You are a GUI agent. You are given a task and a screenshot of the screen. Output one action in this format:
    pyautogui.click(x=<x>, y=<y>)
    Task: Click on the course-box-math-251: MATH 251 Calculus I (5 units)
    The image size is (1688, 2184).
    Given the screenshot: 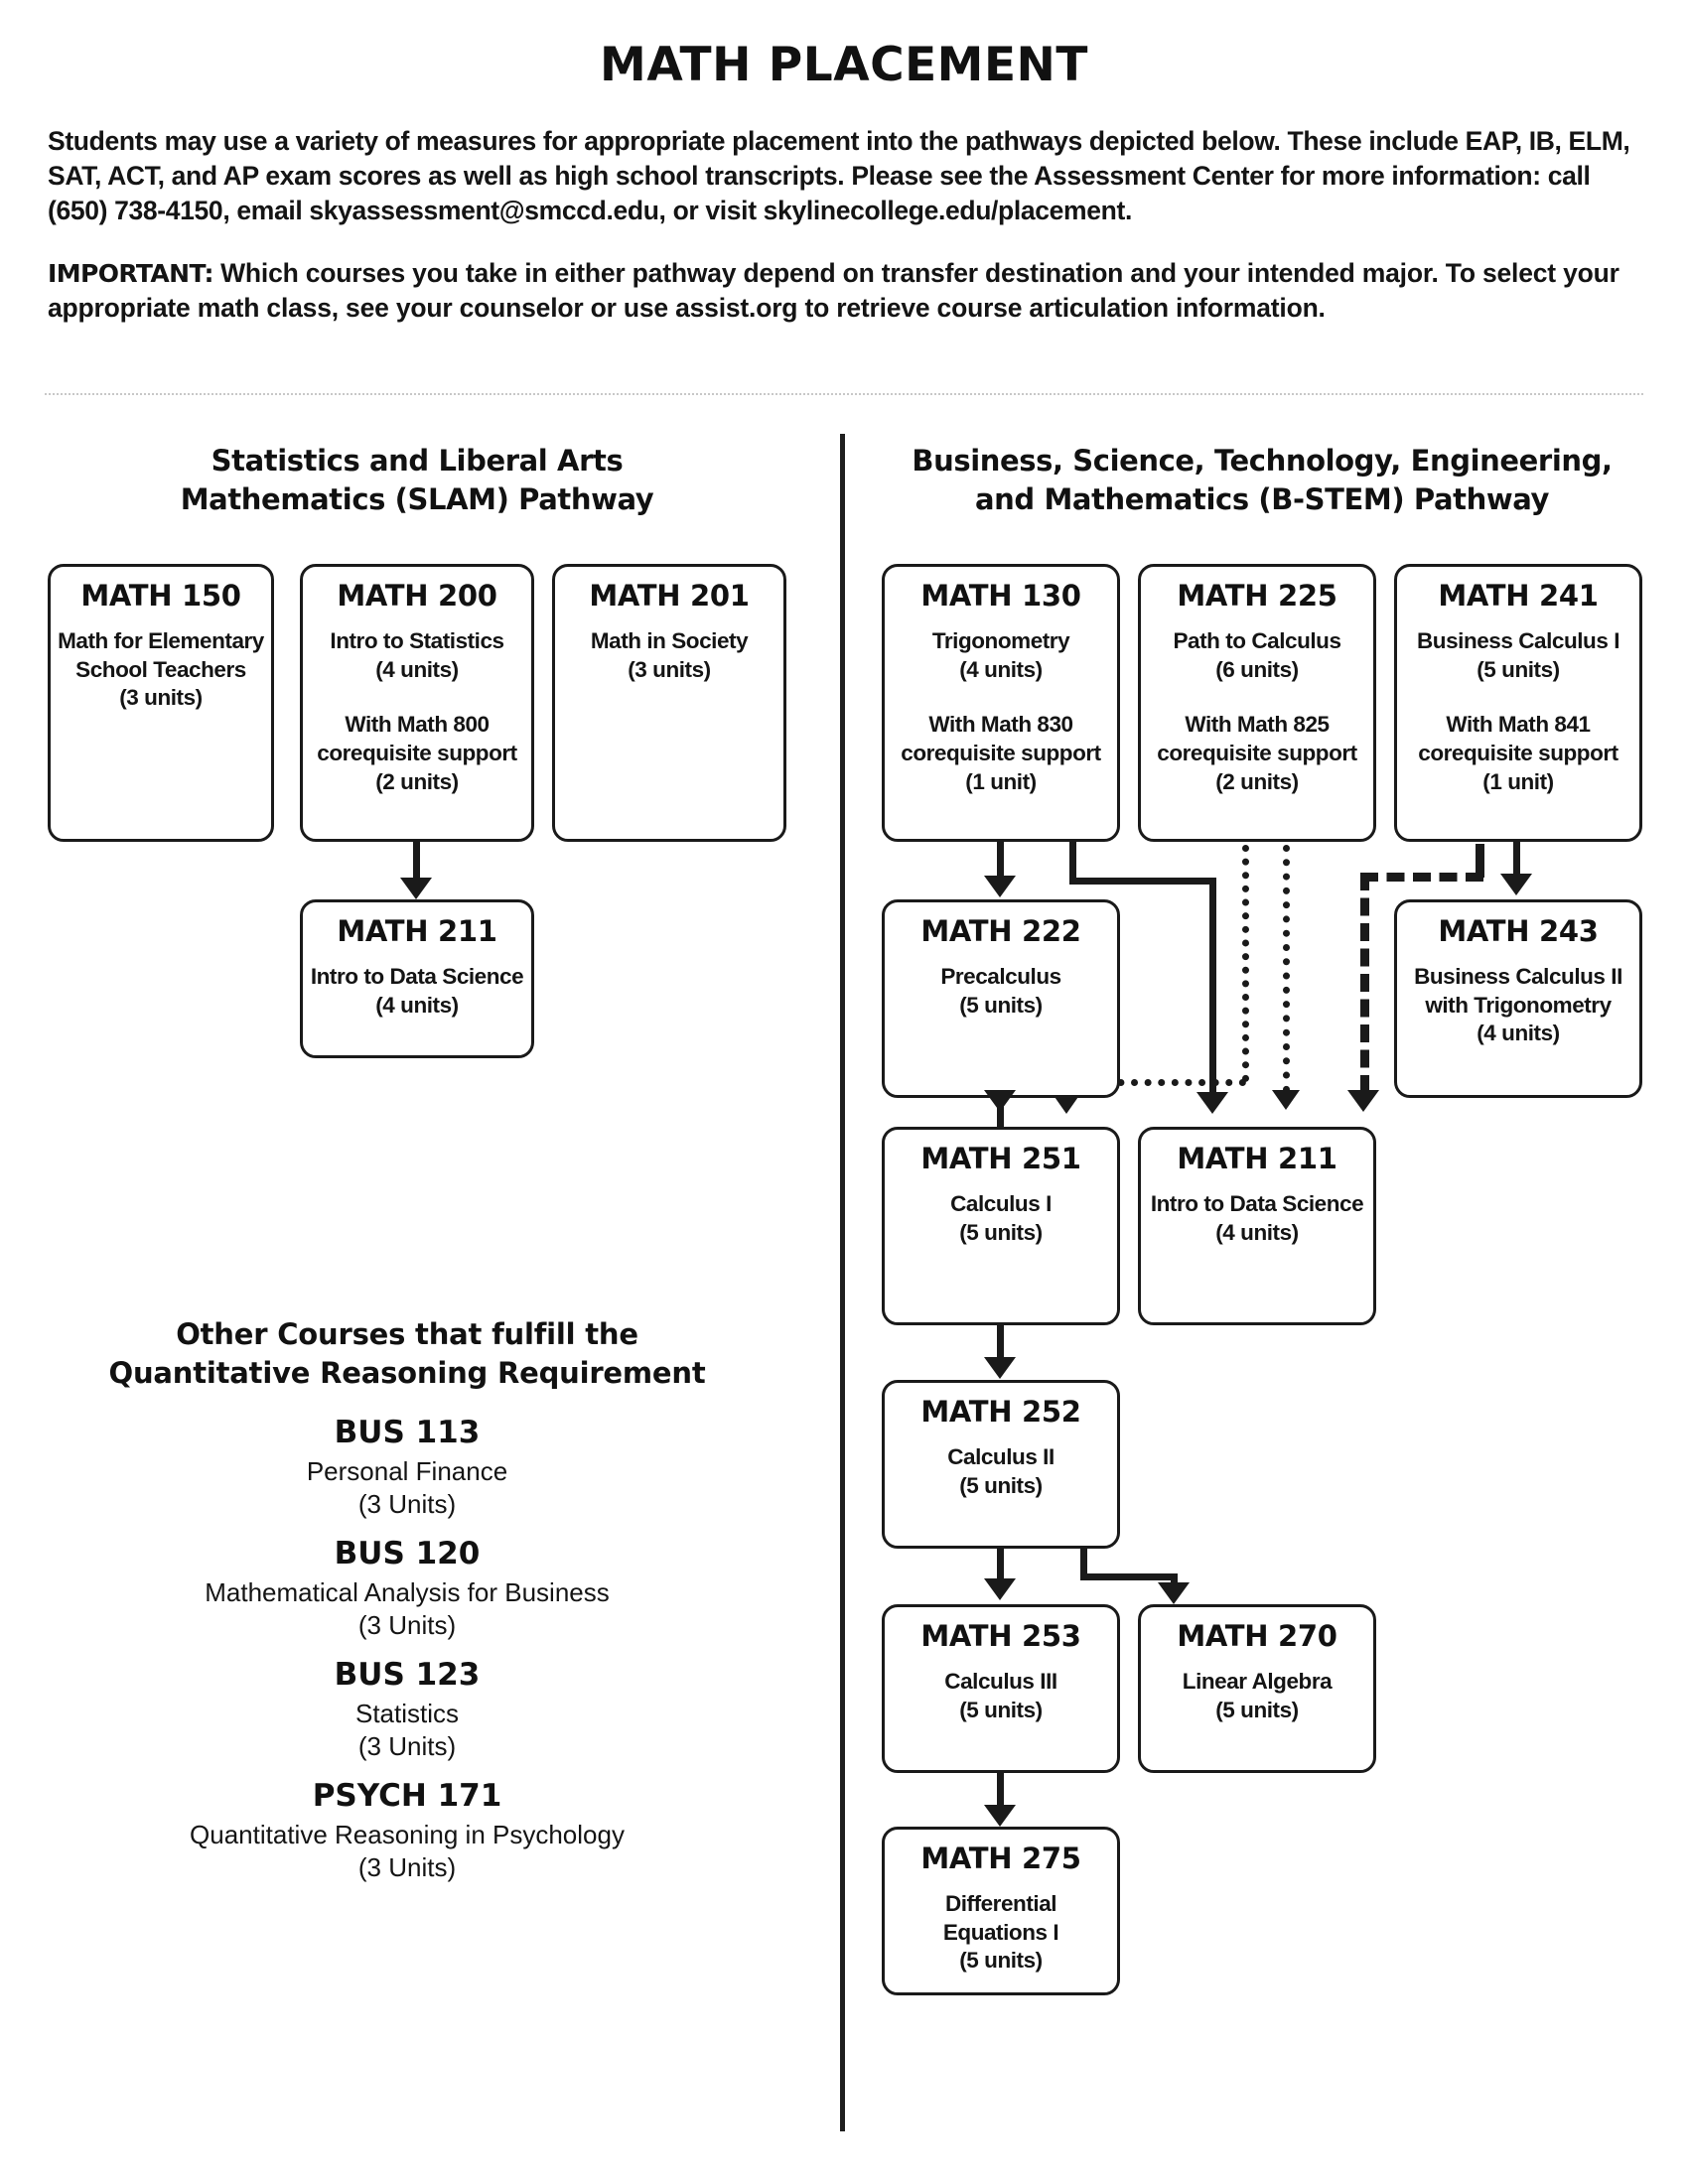 What is the action you would take?
    pyautogui.click(x=1001, y=1226)
    